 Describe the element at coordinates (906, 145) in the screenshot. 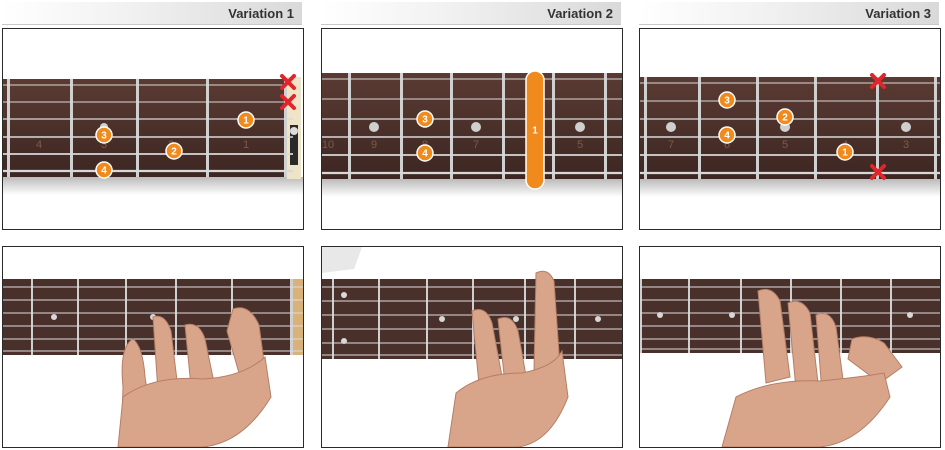

I see `fret-number-3: 3` at that location.